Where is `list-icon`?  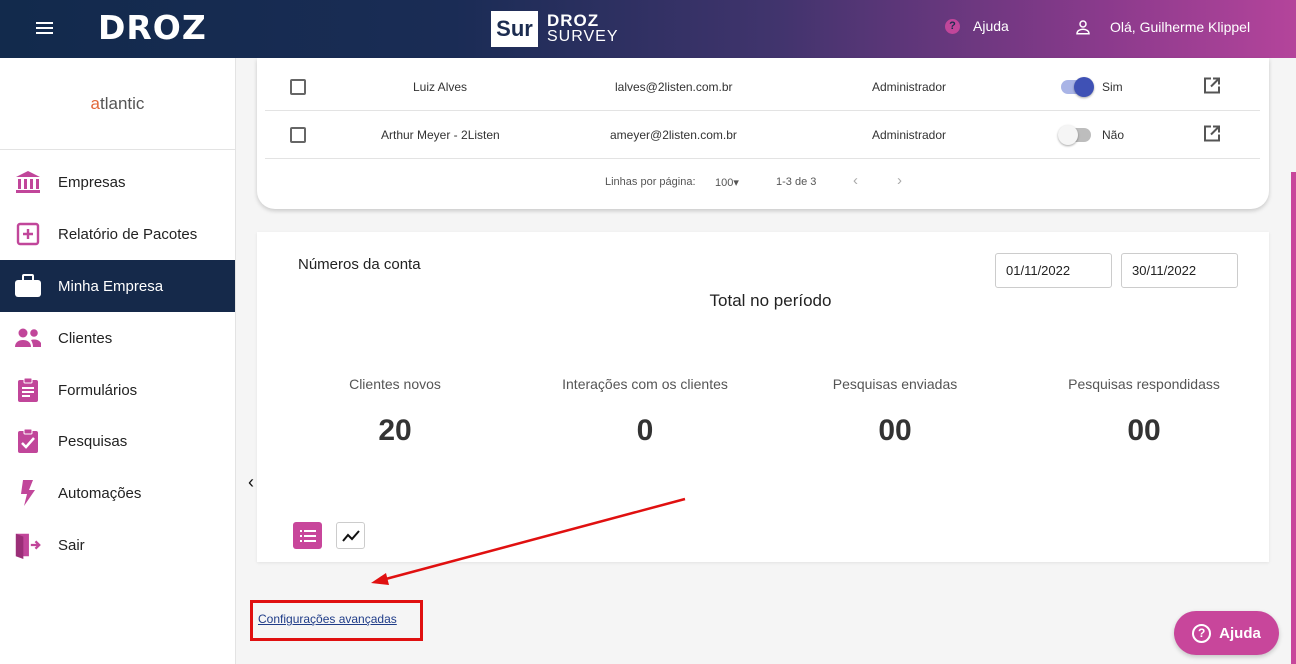
list-icon is located at coordinates (307, 535).